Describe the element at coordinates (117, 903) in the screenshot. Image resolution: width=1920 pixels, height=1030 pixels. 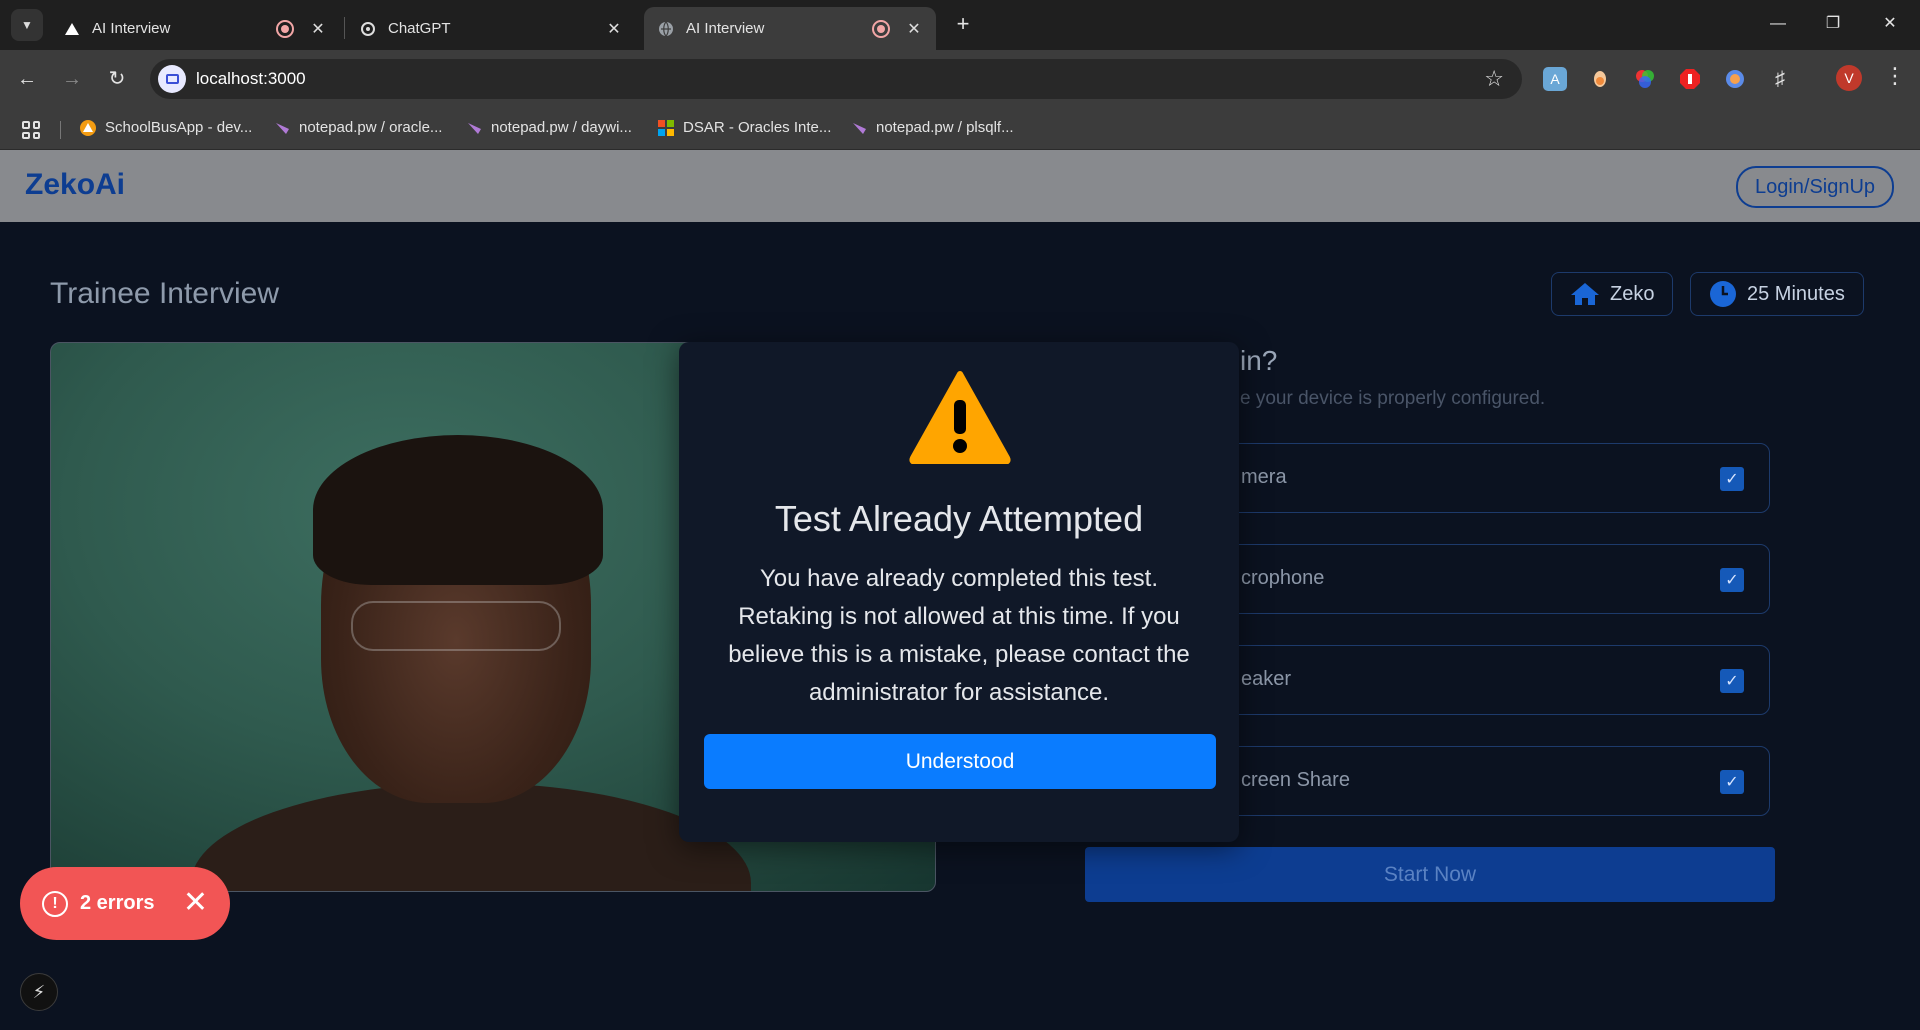
I see `errors-count: 2 errors` at that location.